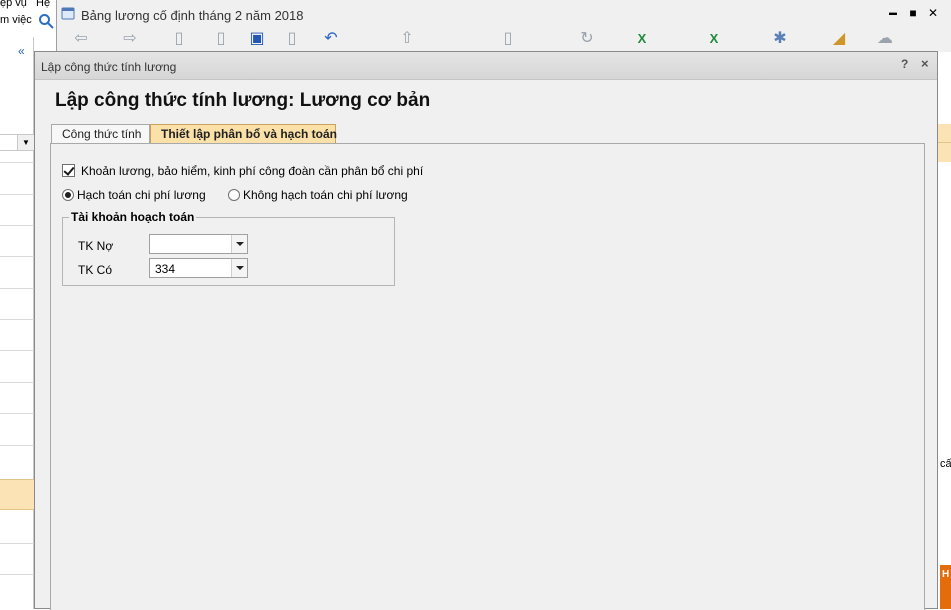 The height and width of the screenshot is (610, 951). What do you see at coordinates (133, 217) in the screenshot?
I see `group-title: Tài khoản hoạch toán` at bounding box center [133, 217].